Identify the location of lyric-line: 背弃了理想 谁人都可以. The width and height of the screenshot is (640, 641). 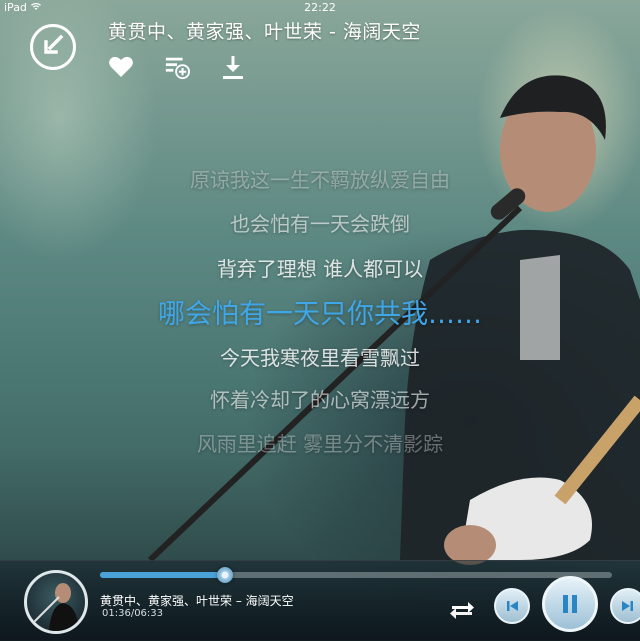
(320, 269).